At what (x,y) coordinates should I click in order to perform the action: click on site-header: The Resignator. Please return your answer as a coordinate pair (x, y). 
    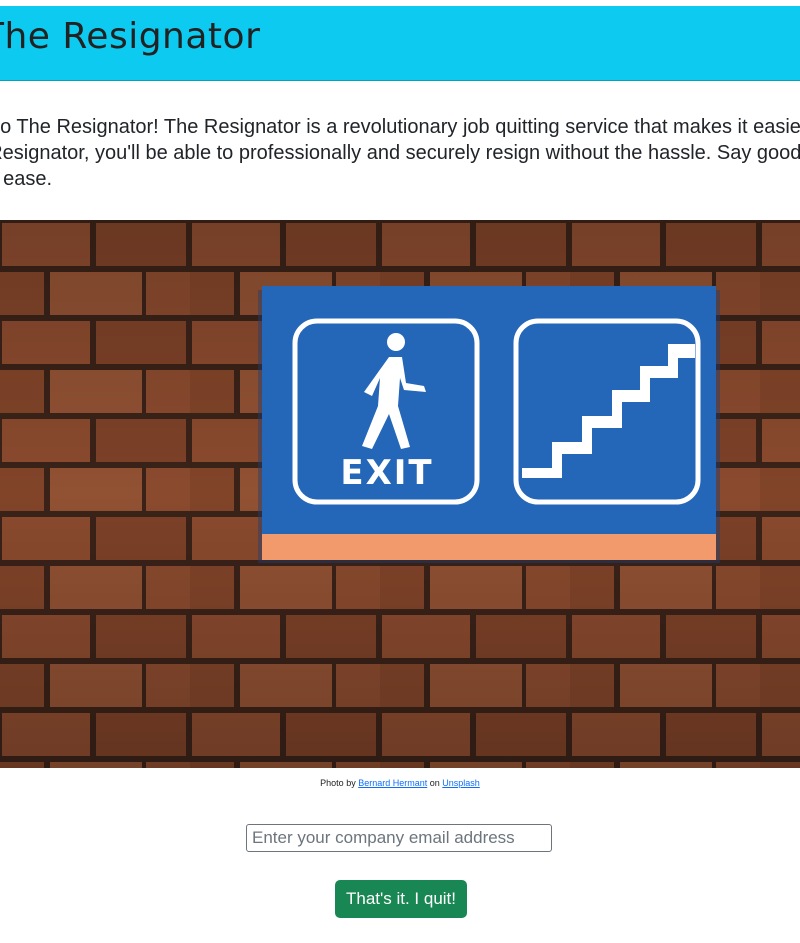
    Looking at the image, I should click on (400, 43).